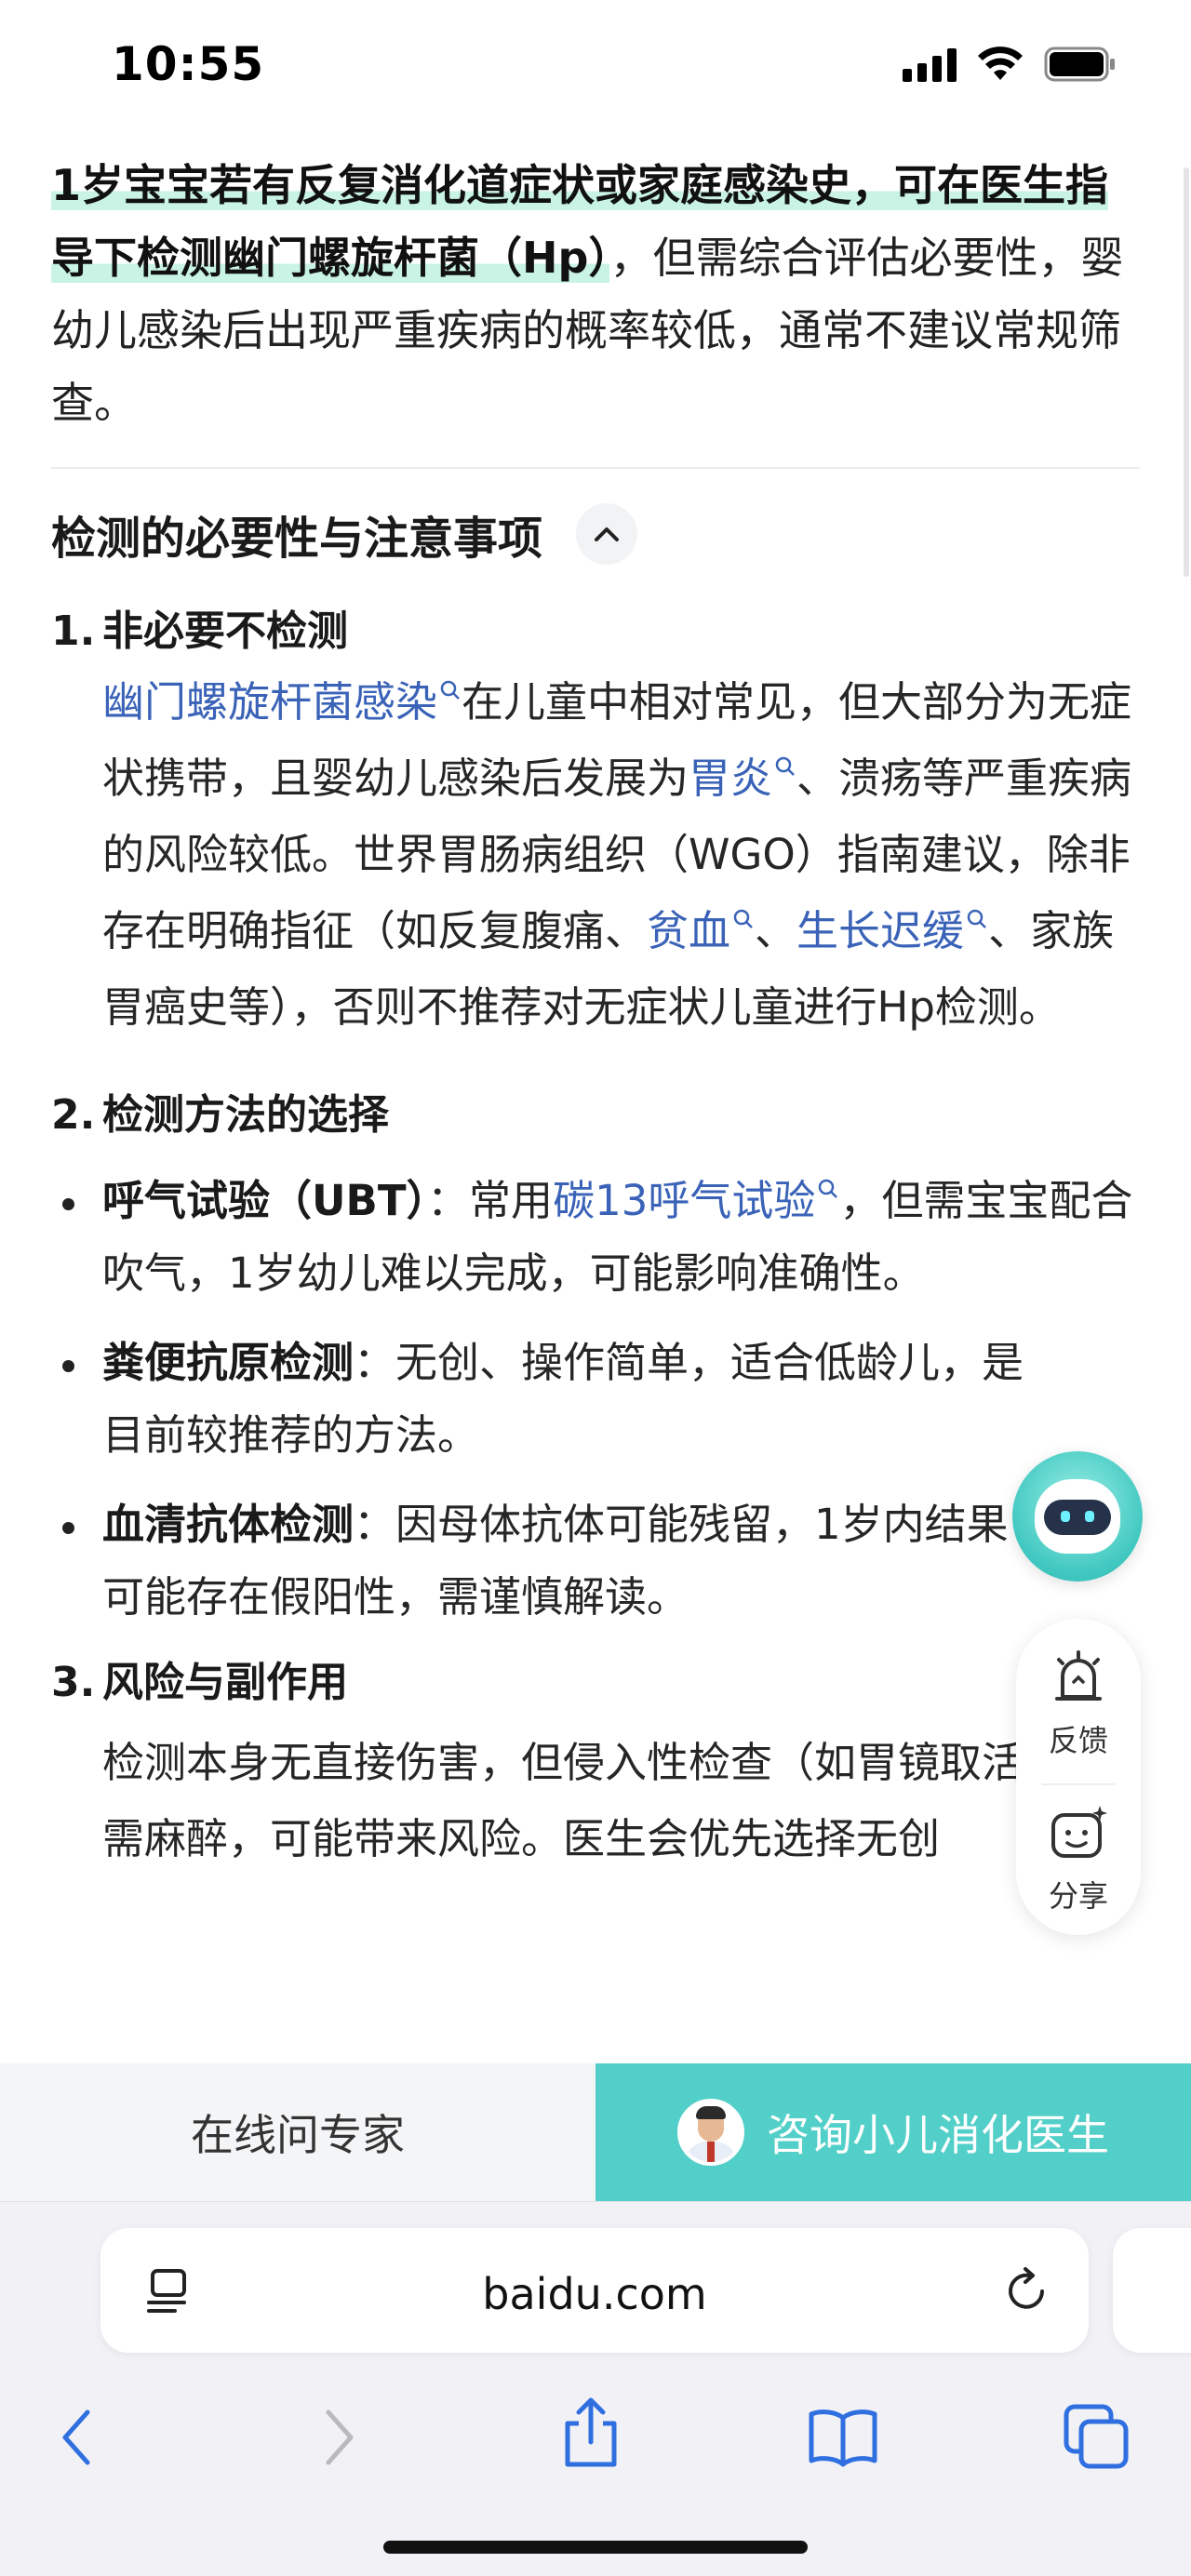 This screenshot has width=1191, height=2576. I want to click on consult-doctor-button: 咨询小儿消化医生, so click(893, 2132).